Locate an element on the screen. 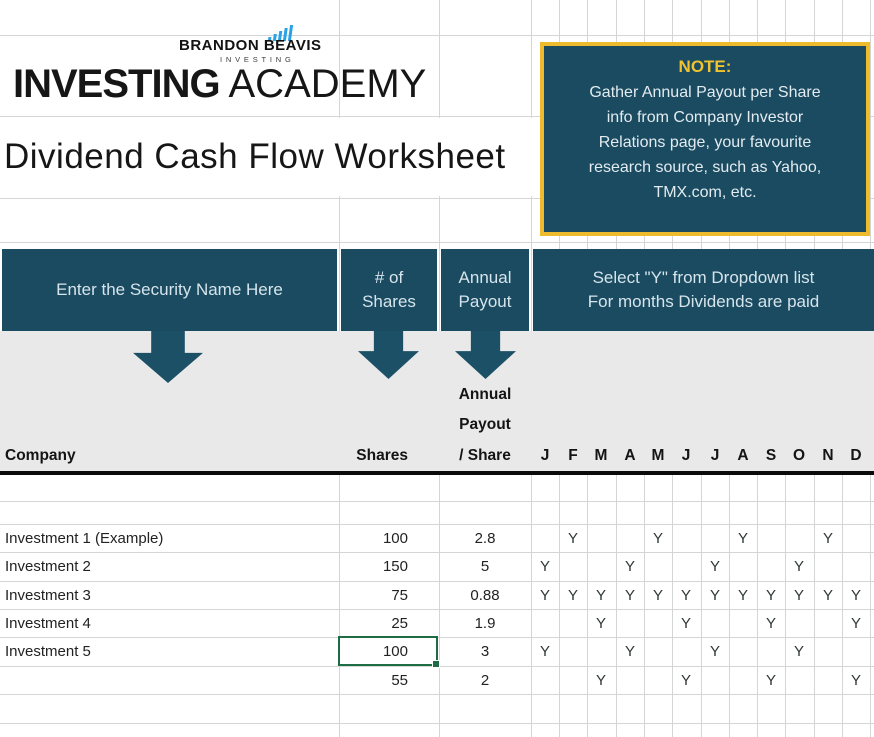 This screenshot has width=874, height=737. instruction-text: Shares is located at coordinates (389, 301).